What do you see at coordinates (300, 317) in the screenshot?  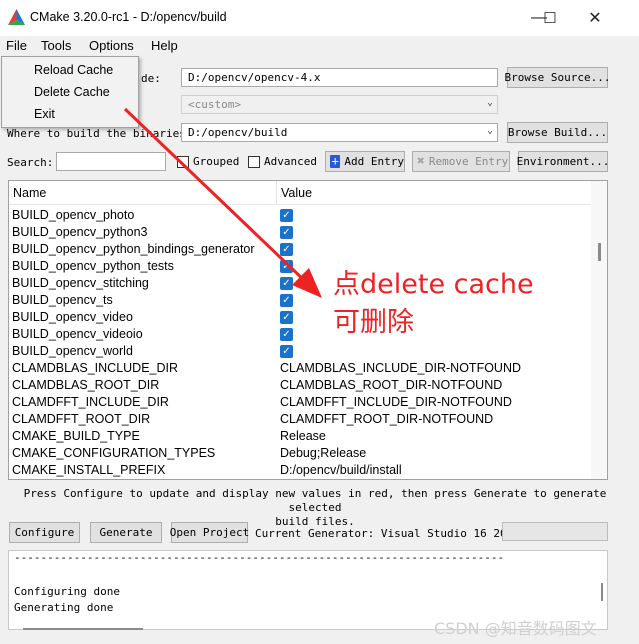 I see `table-row: BUILD_opencv_video ✓` at bounding box center [300, 317].